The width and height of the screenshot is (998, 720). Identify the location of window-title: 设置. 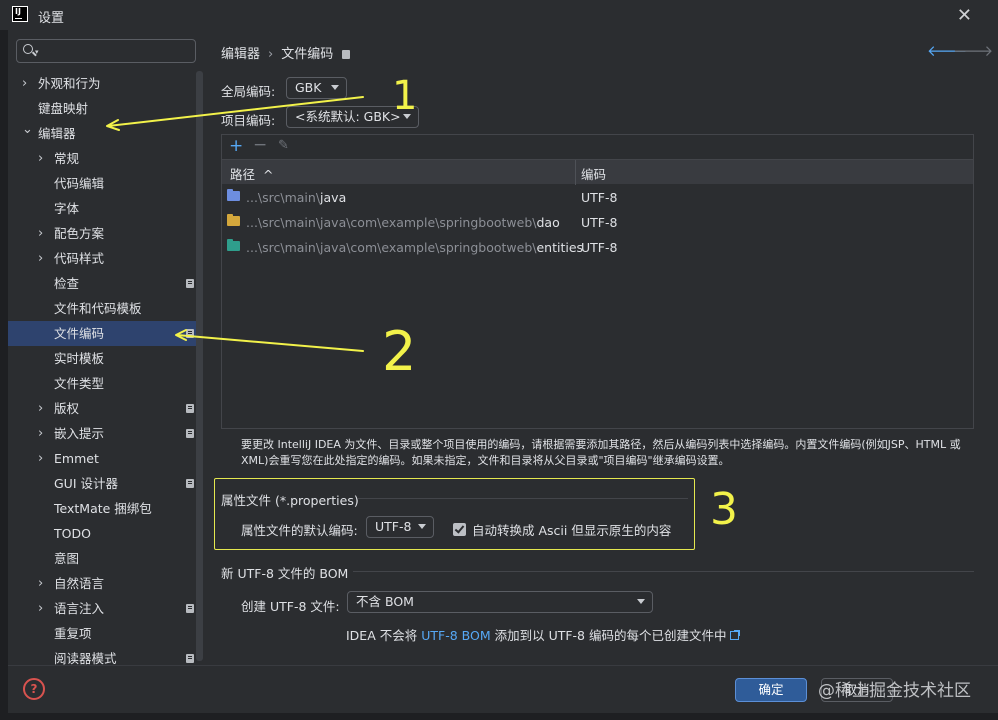
(51, 18).